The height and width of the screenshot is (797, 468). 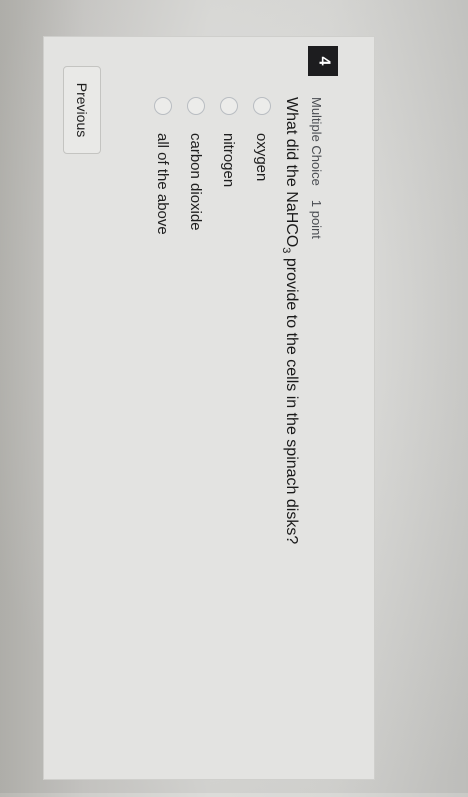 What do you see at coordinates (316, 219) in the screenshot?
I see `question-points: 1 point` at bounding box center [316, 219].